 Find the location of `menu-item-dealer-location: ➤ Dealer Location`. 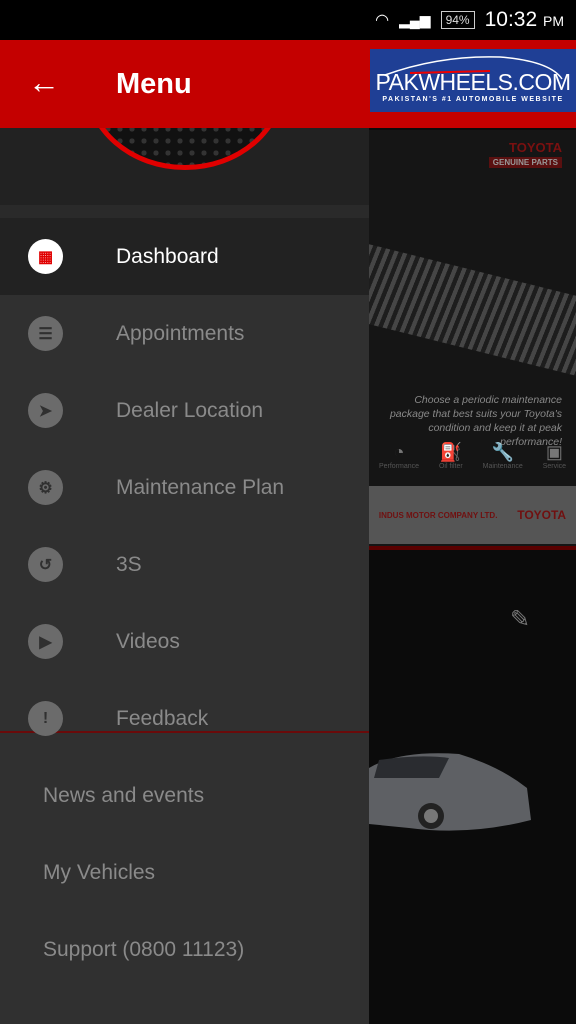

menu-item-dealer-location: ➤ Dealer Location is located at coordinates (184, 410).